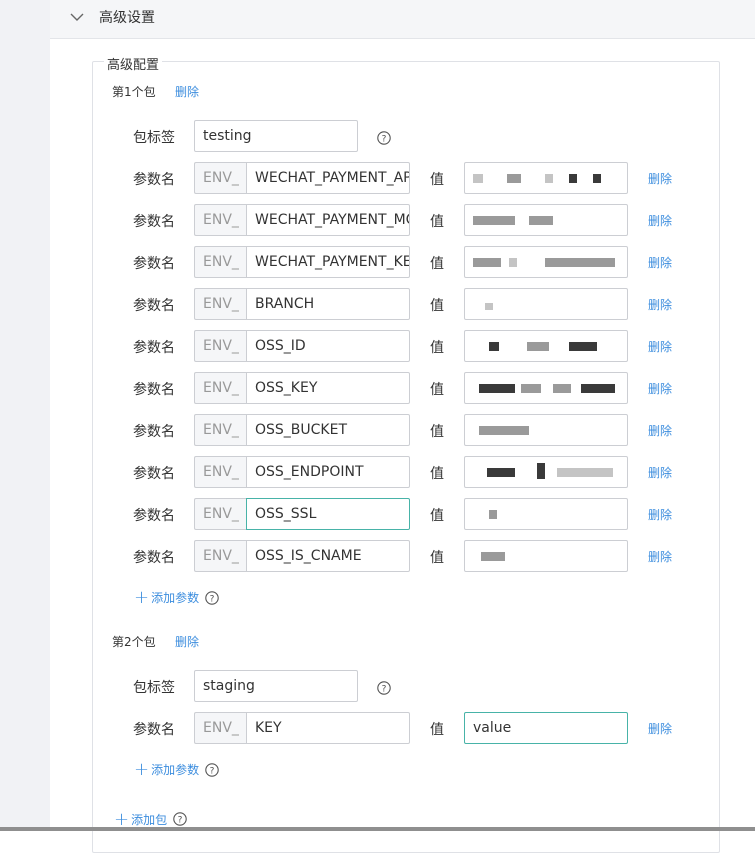 Image resolution: width=755 pixels, height=853 pixels. I want to click on param-name-input: OSS_BUCKET, so click(328, 430).